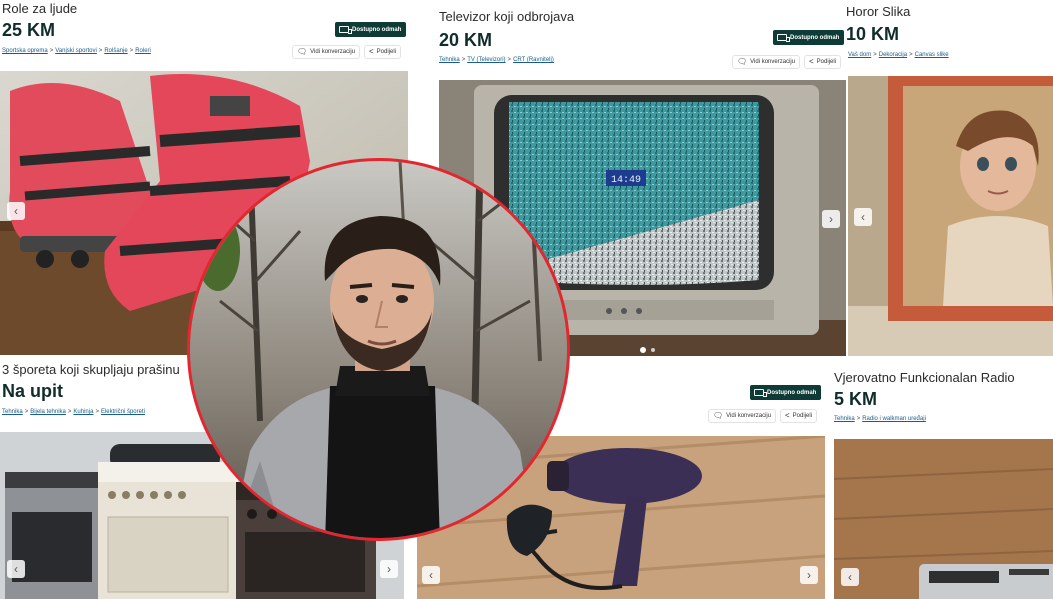 The height and width of the screenshot is (599, 1053). Describe the element at coordinates (48, 412) in the screenshot. I see `breadcrumb-item: Bijela tehnika` at that location.